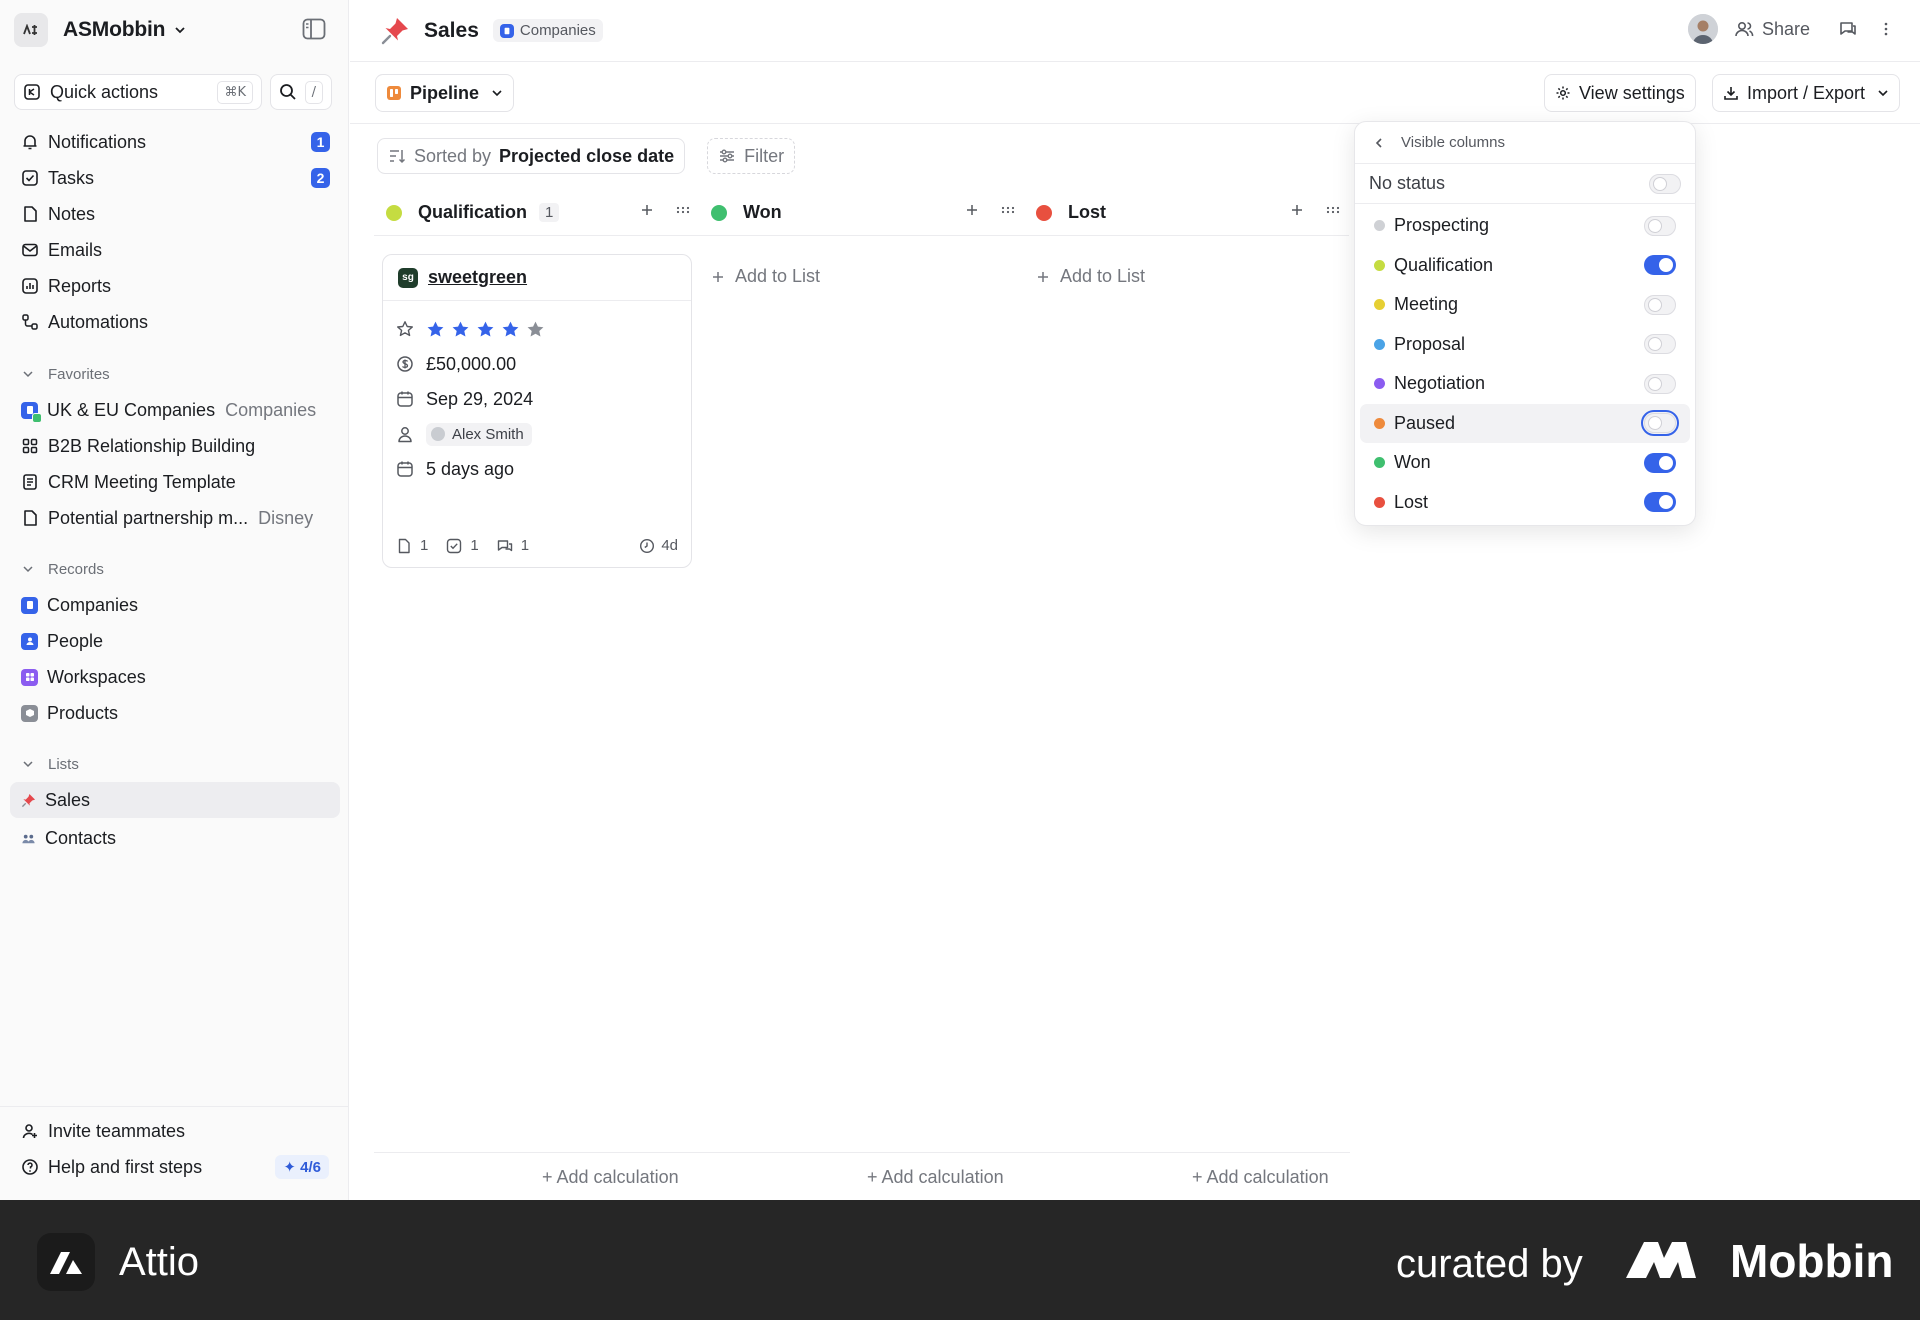 This screenshot has height=1320, width=1920. Describe the element at coordinates (28, 569) in the screenshot. I see `chevron-down-icon` at that location.